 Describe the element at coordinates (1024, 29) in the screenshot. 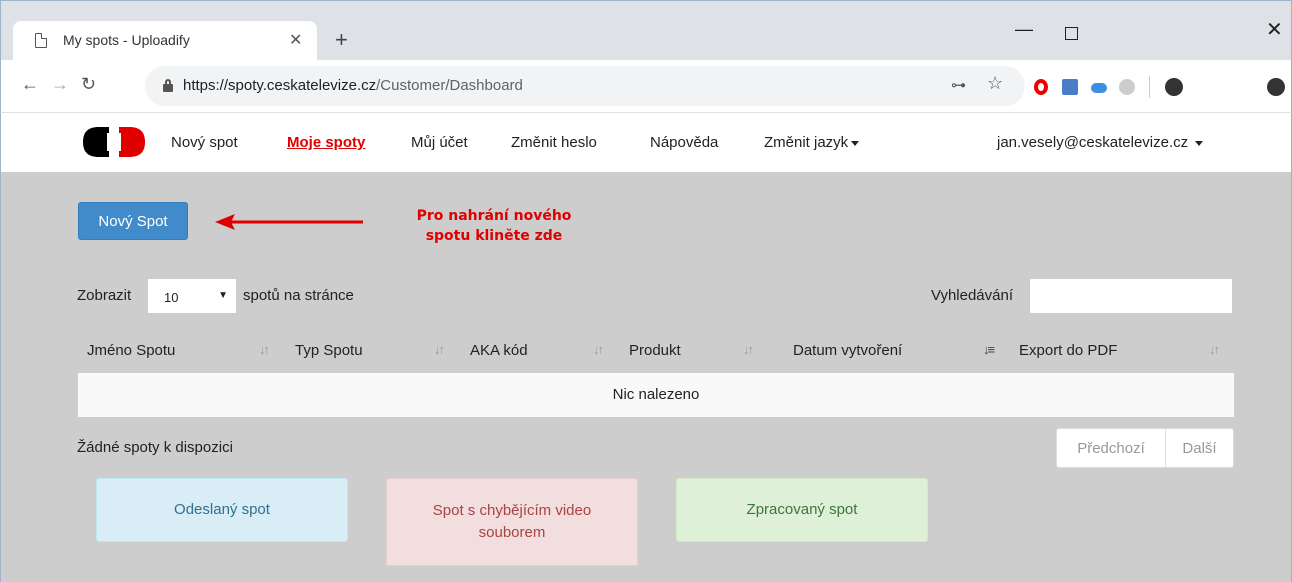

I see `minimize-icon: —` at that location.